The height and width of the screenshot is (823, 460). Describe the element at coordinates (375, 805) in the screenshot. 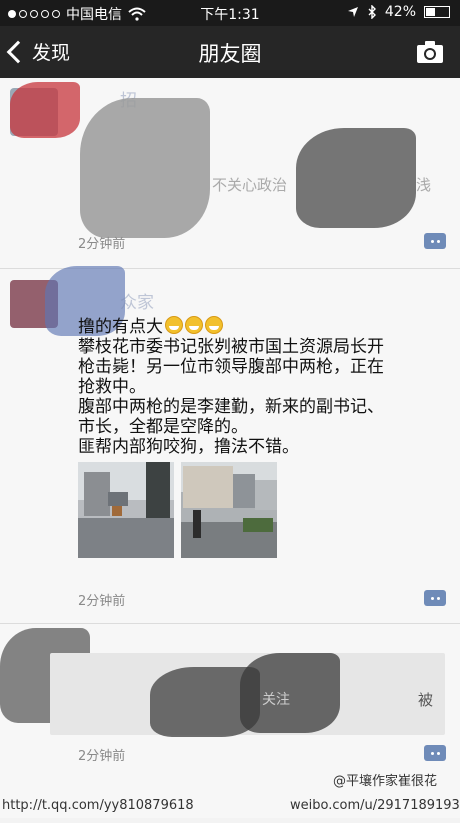

I see `watermark-right: weibo.com/u/2917189193` at that location.